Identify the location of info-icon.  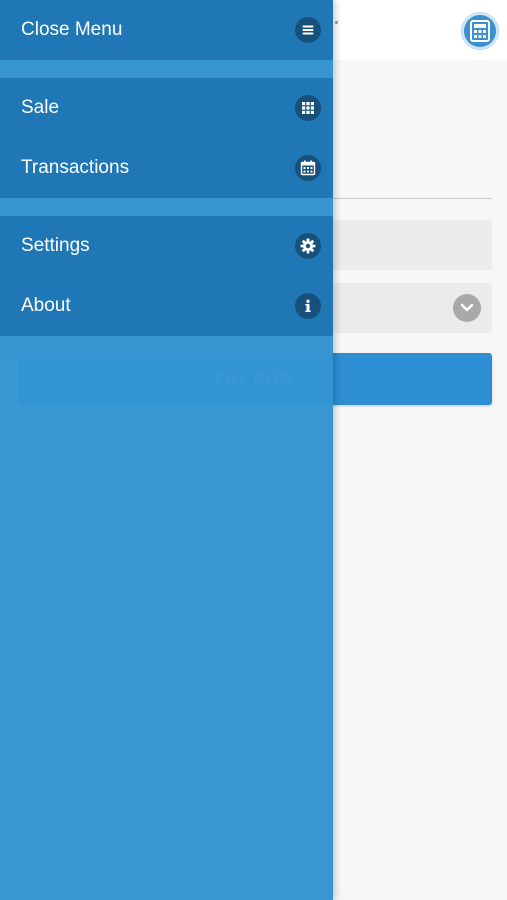
(308, 306).